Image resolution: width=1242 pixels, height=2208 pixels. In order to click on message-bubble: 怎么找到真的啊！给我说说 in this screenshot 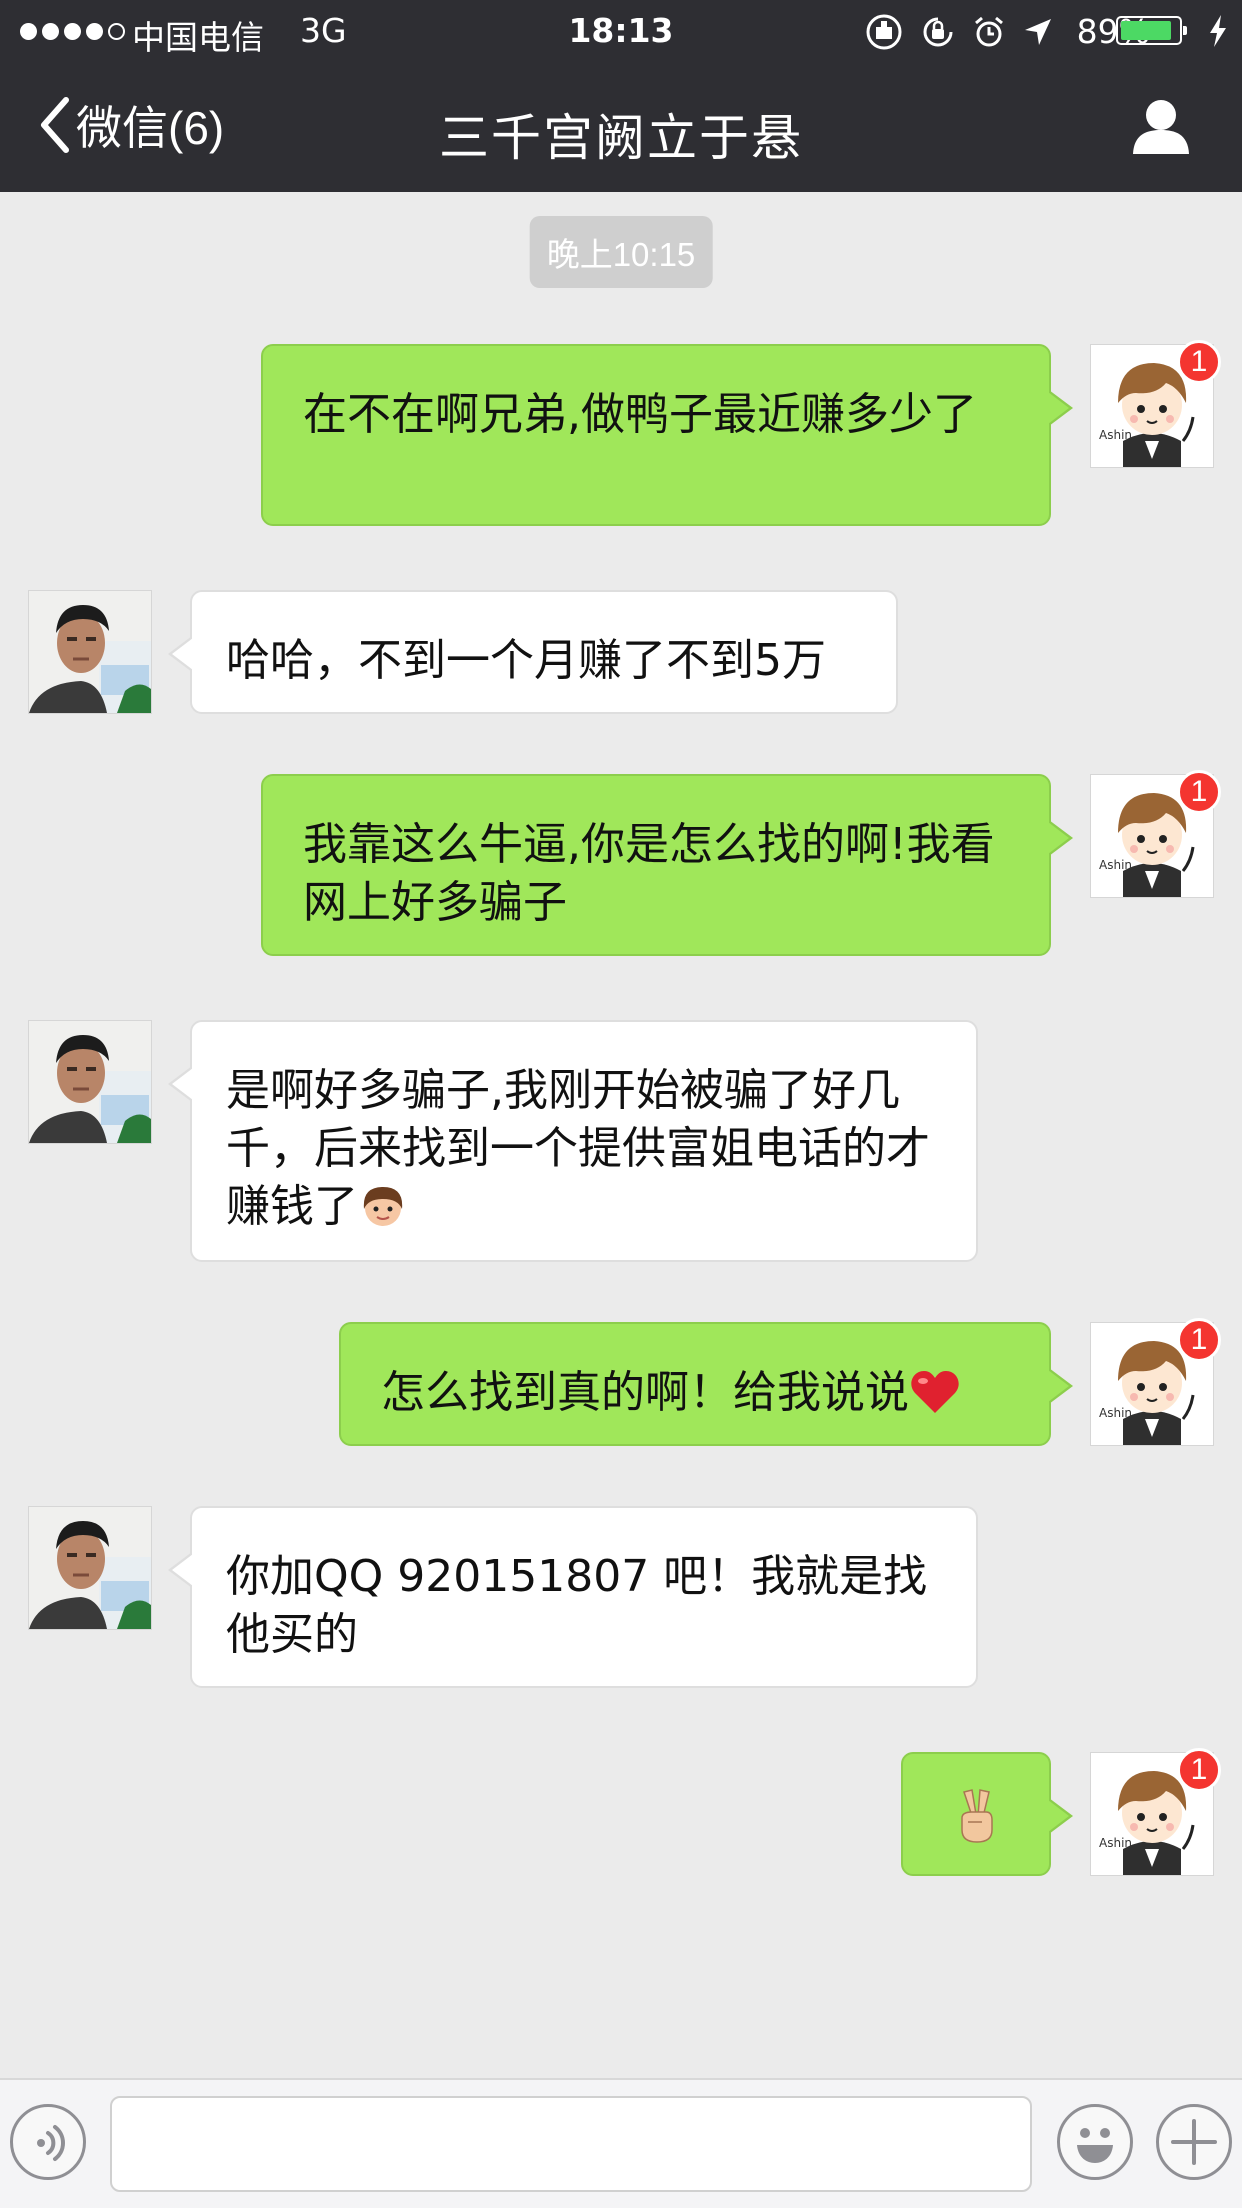, I will do `click(706, 1384)`.